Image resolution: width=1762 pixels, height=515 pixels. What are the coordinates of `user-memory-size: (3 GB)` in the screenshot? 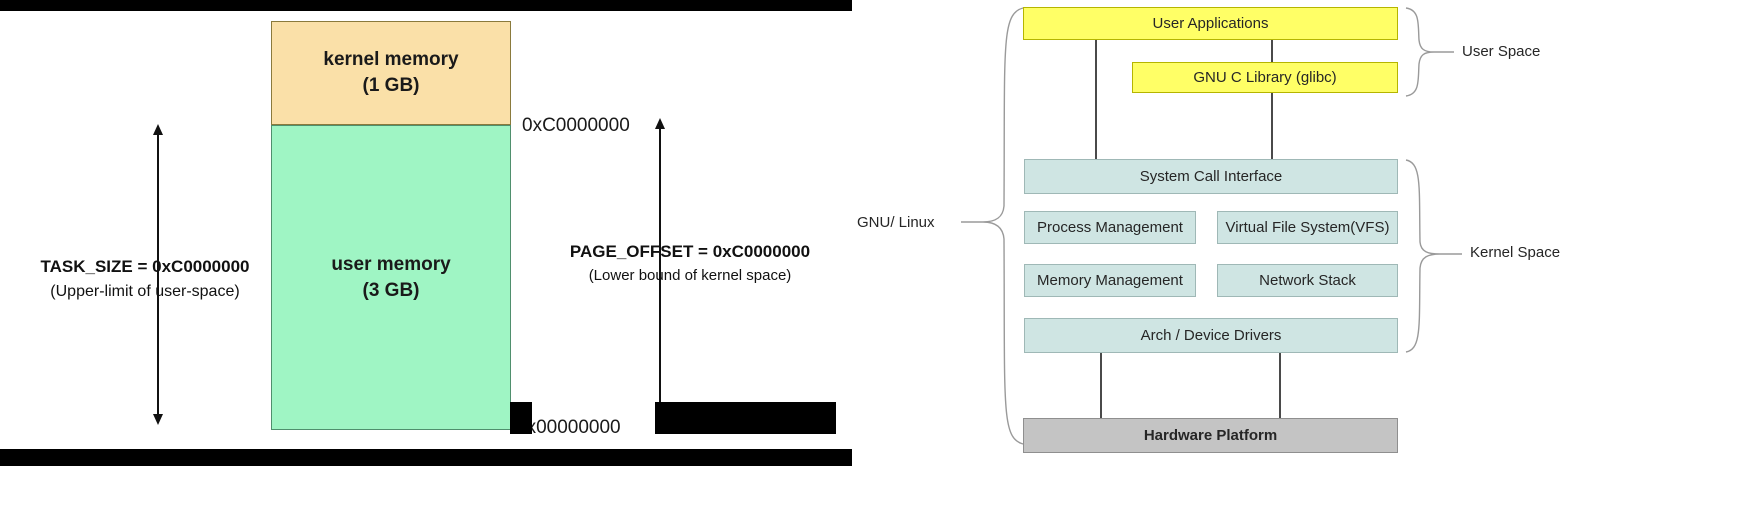 It's located at (391, 290).